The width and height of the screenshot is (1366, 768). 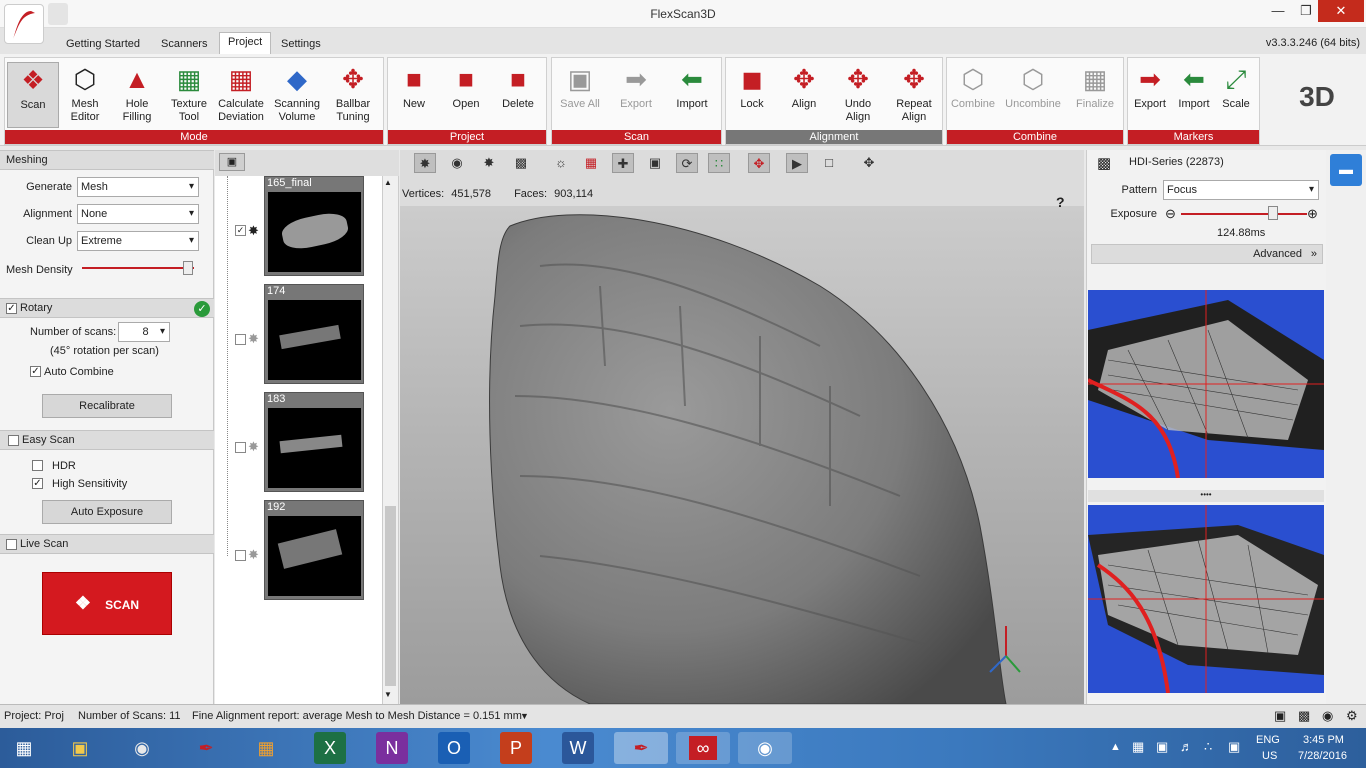 I want to click on rotary-header: Rotary, so click(x=107, y=308).